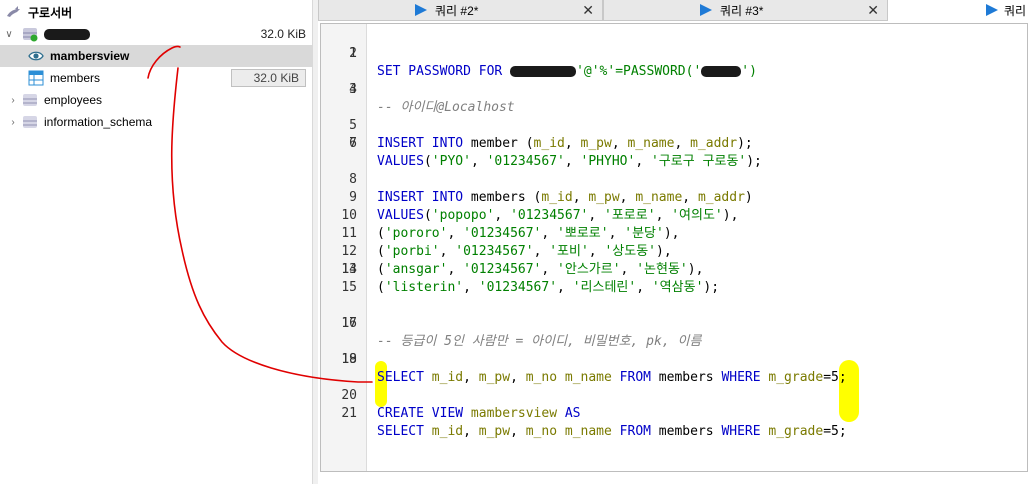  What do you see at coordinates (75, 78) in the screenshot?
I see `tree-item-label: members` at bounding box center [75, 78].